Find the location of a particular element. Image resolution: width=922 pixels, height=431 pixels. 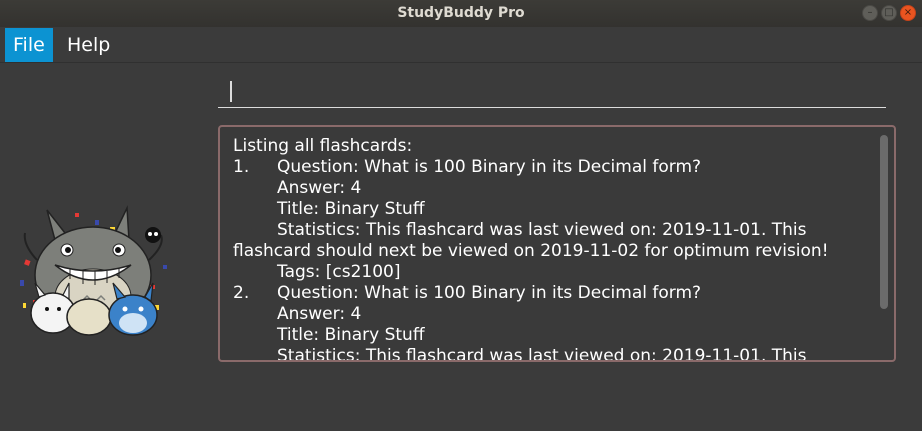

title-bar: StudyBuddy Pro – □ × is located at coordinates (461, 13).